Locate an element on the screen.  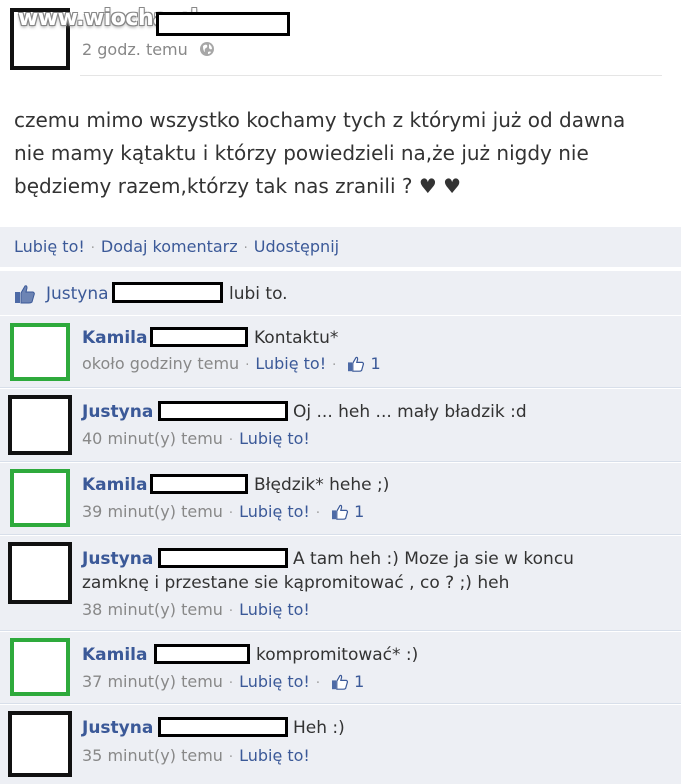
post-time: 2 godz. temu is located at coordinates (148, 49).